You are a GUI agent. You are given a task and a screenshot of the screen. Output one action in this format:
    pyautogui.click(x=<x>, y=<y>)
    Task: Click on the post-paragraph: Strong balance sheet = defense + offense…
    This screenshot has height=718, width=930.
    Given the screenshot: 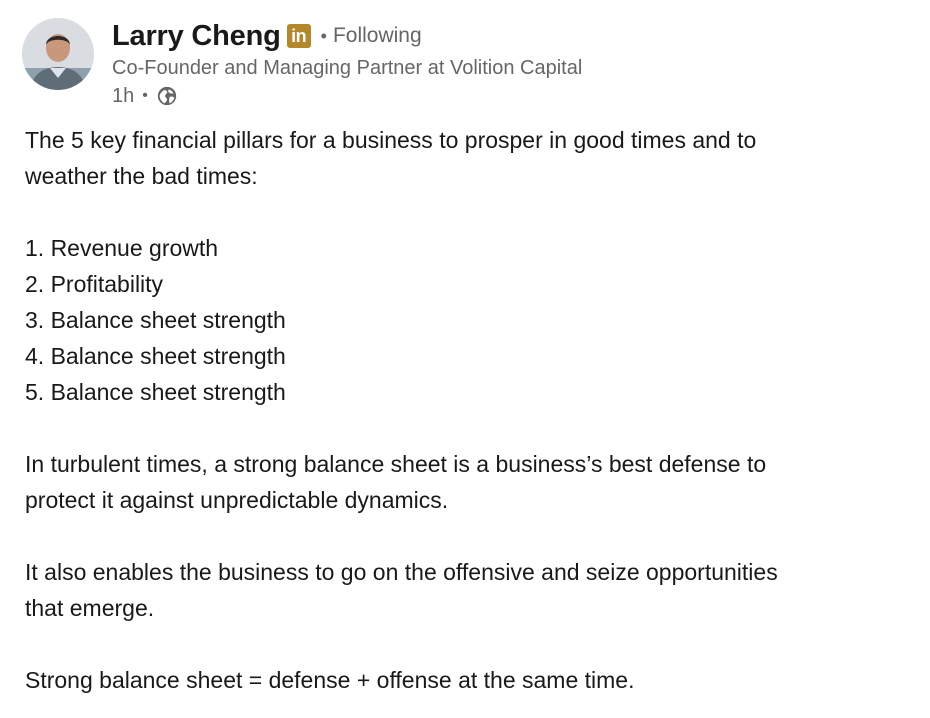 What is the action you would take?
    pyautogui.click(x=465, y=680)
    